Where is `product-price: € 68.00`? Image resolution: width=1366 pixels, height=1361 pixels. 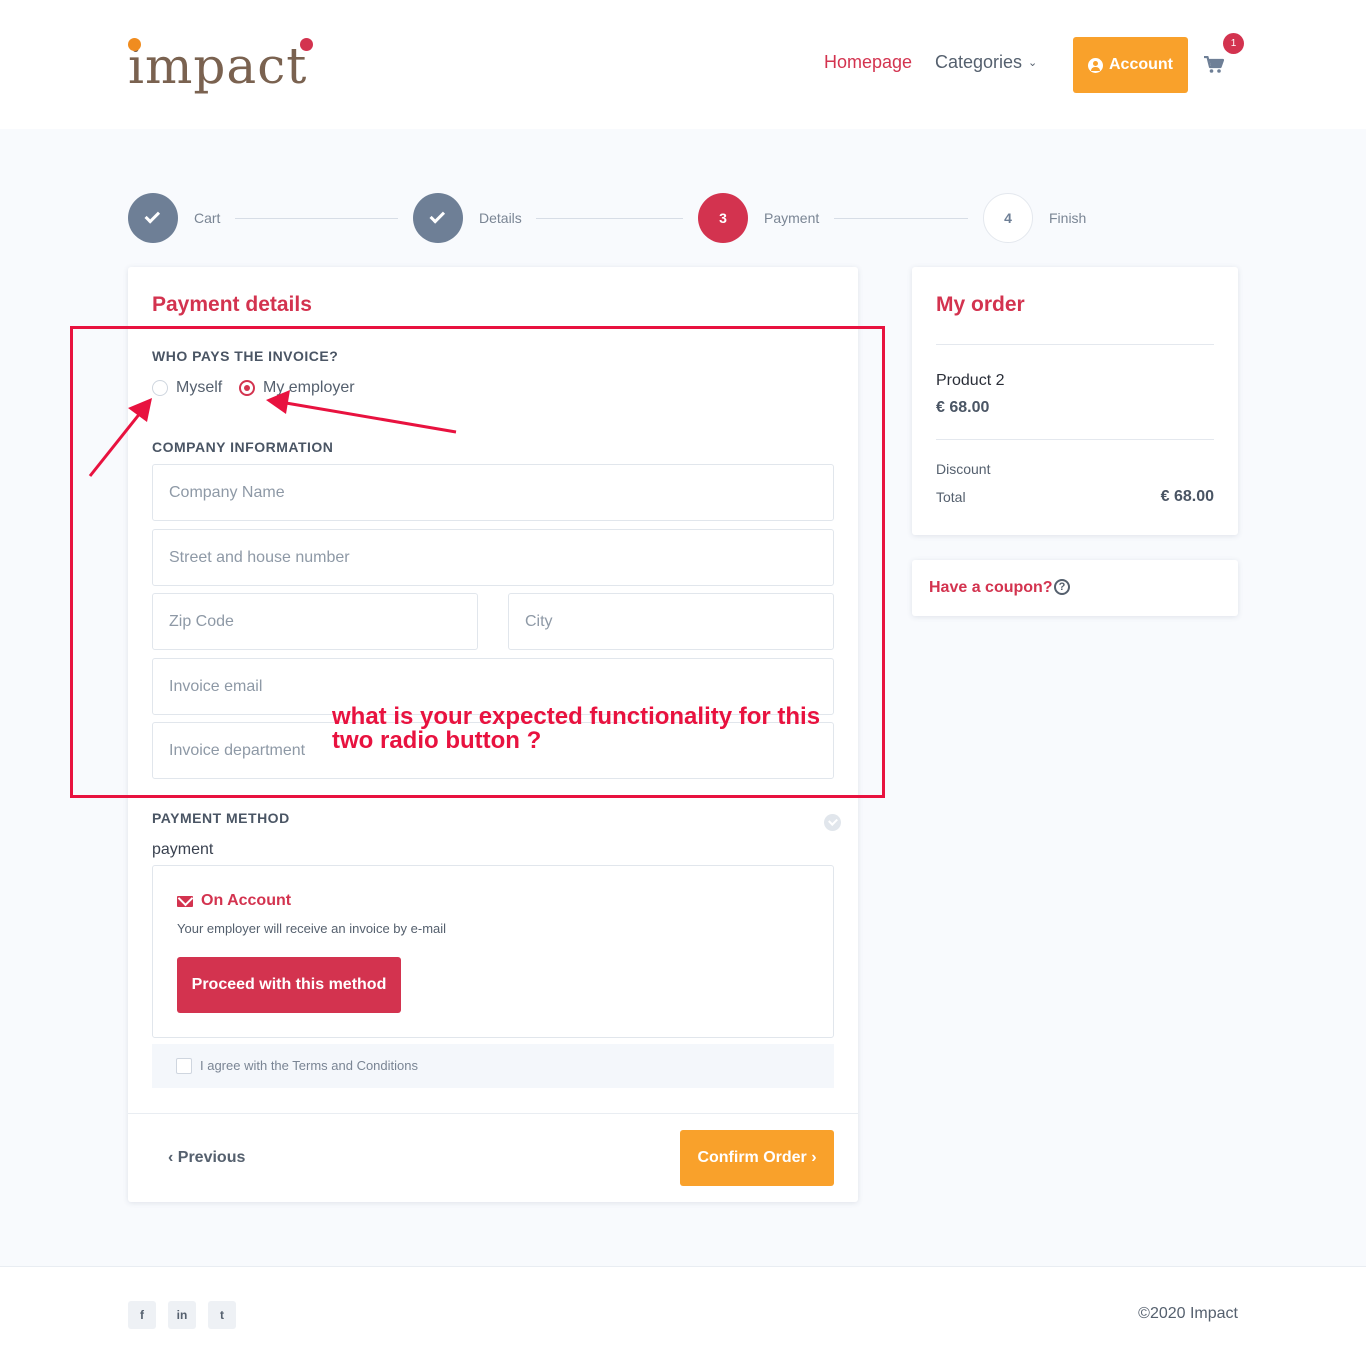 product-price: € 68.00 is located at coordinates (963, 407).